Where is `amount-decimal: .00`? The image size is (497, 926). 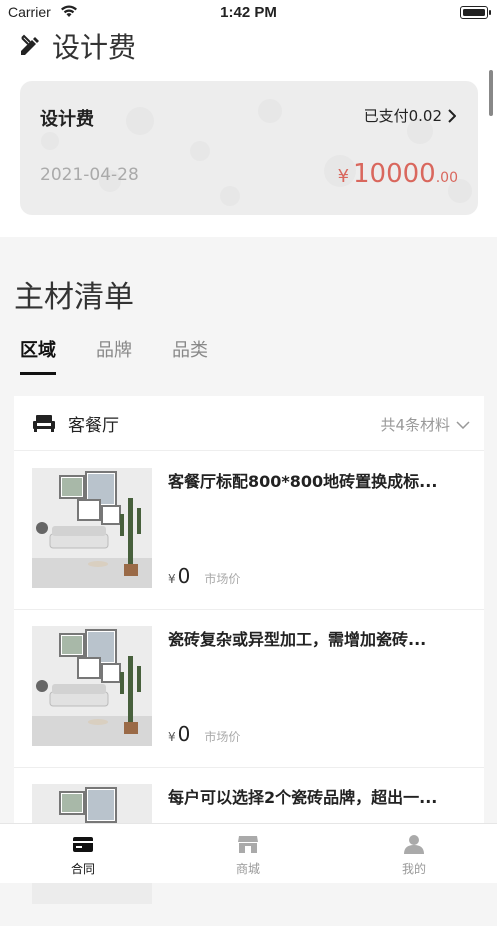 amount-decimal: .00 is located at coordinates (446, 178).